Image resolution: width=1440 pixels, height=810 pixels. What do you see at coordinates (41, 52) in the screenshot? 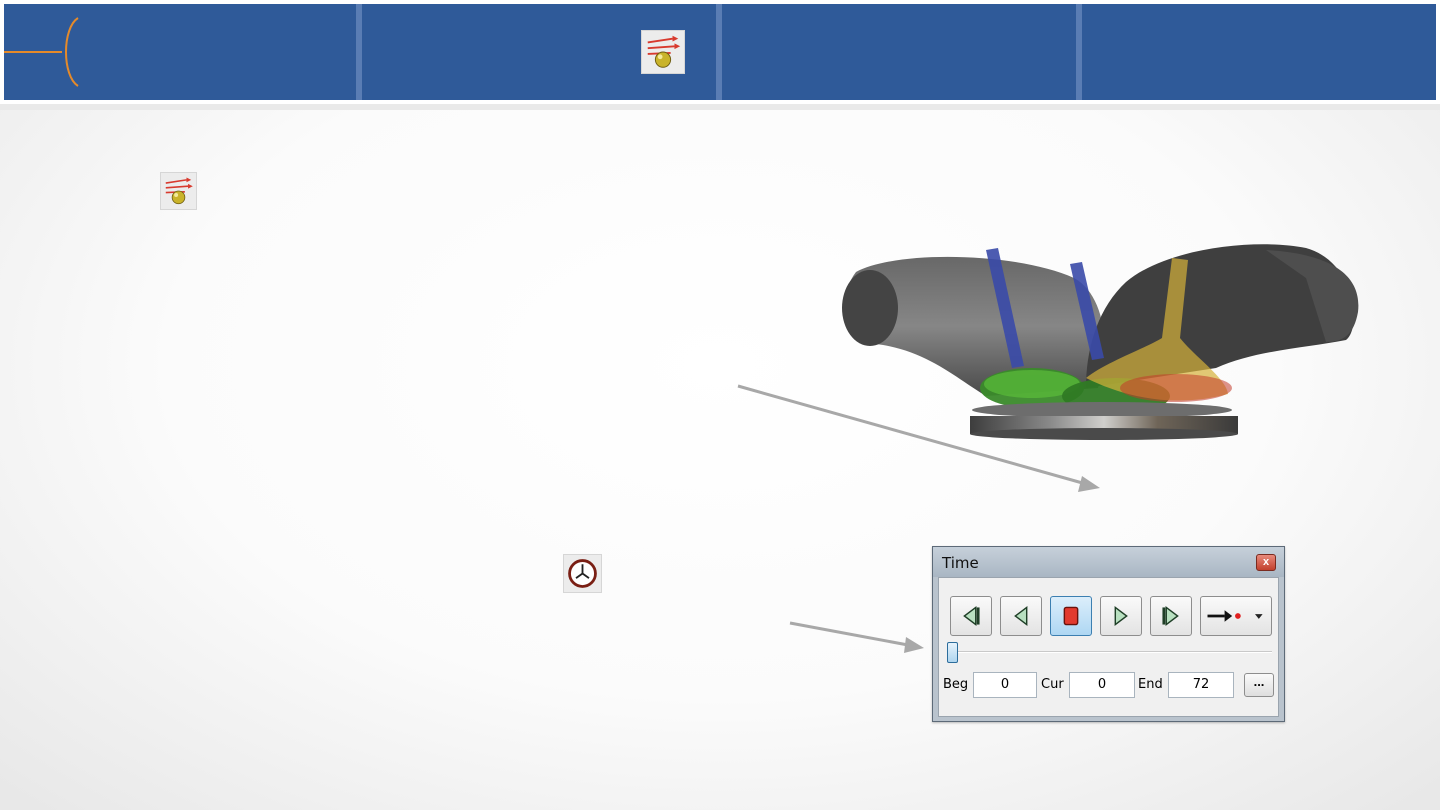
I see `bracket-ornament` at bounding box center [41, 52].